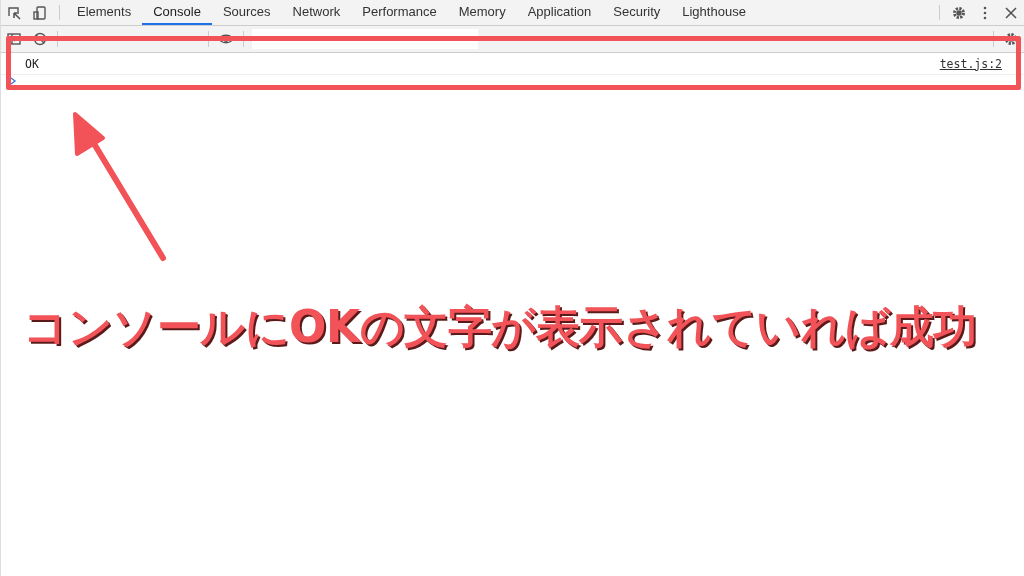 This screenshot has height=576, width=1024. What do you see at coordinates (500, 327) in the screenshot?
I see `caption: コンソールにOKの文字が表示されていれば成功` at bounding box center [500, 327].